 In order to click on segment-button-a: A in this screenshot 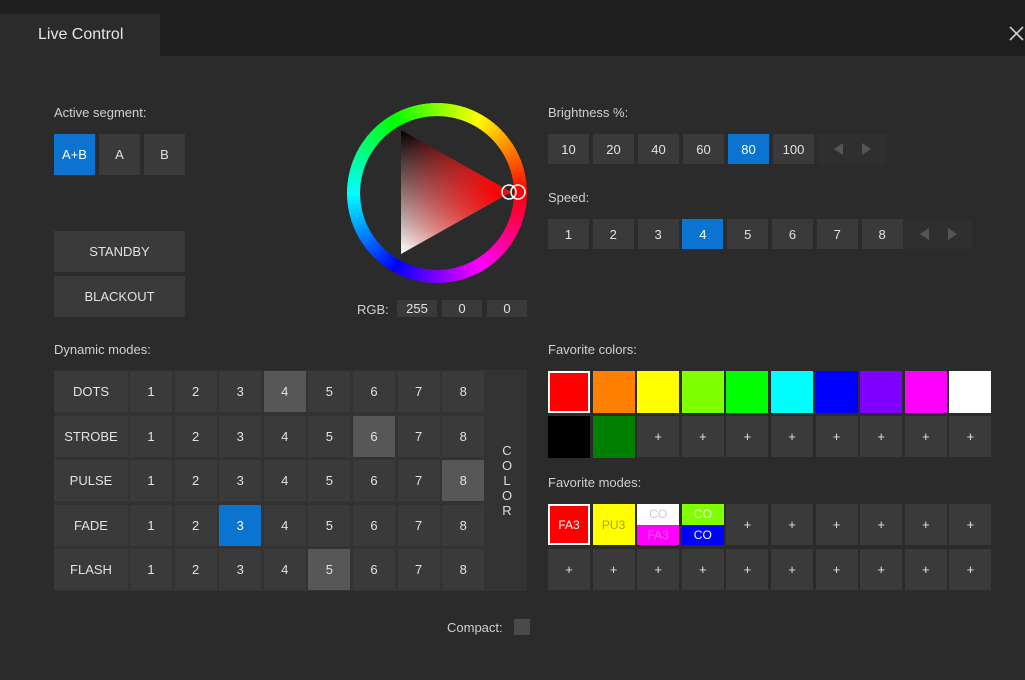, I will do `click(119, 154)`.